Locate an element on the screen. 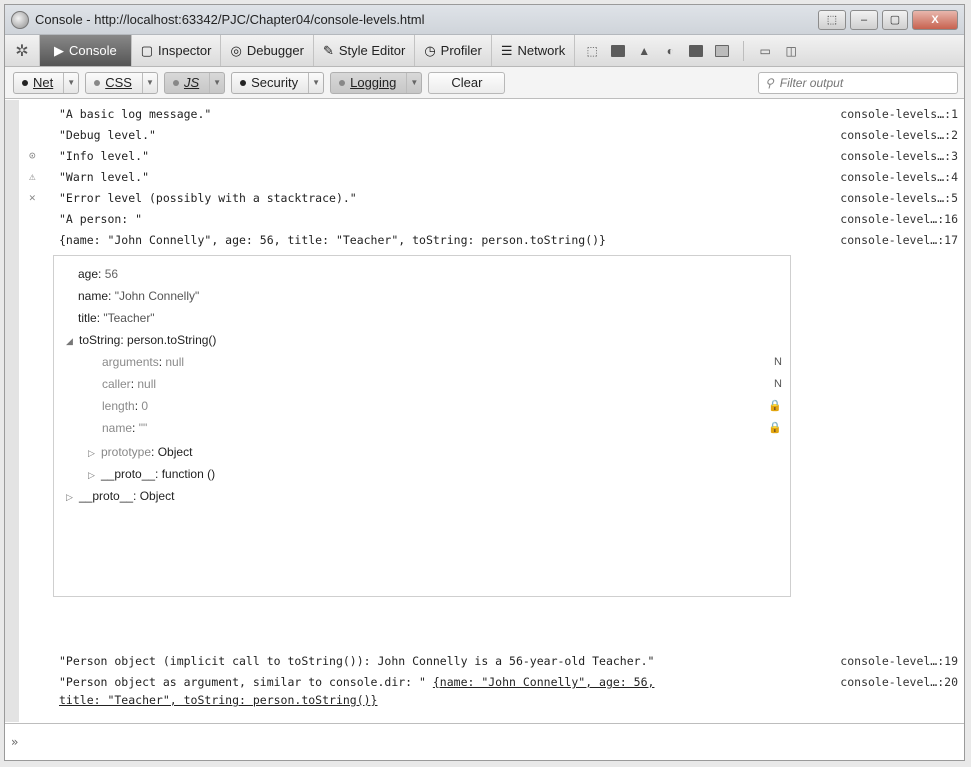  tab-profiler: ◷ Profiler is located at coordinates (453, 50).